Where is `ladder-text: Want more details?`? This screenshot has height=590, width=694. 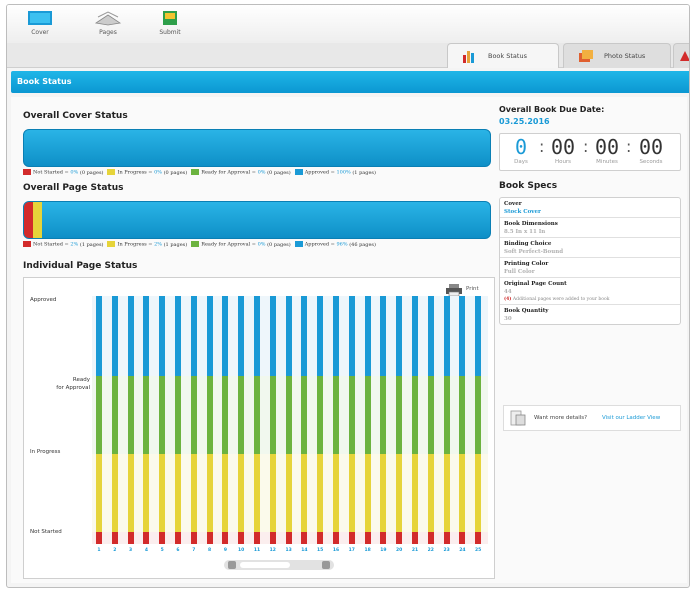 ladder-text: Want more details? is located at coordinates (561, 418).